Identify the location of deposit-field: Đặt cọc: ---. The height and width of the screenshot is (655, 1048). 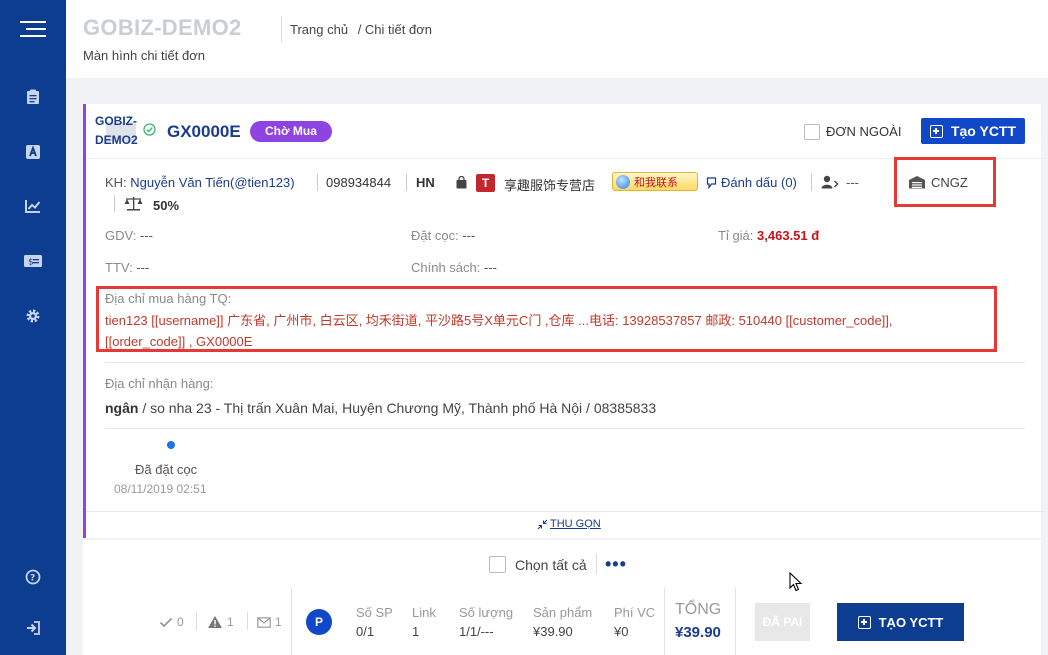
(443, 235).